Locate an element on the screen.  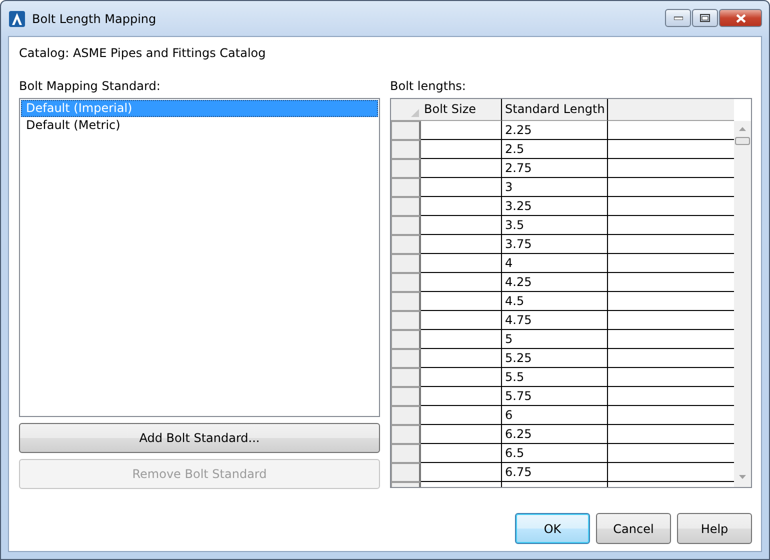
grid-label: Bolt lengths: is located at coordinates (428, 86).